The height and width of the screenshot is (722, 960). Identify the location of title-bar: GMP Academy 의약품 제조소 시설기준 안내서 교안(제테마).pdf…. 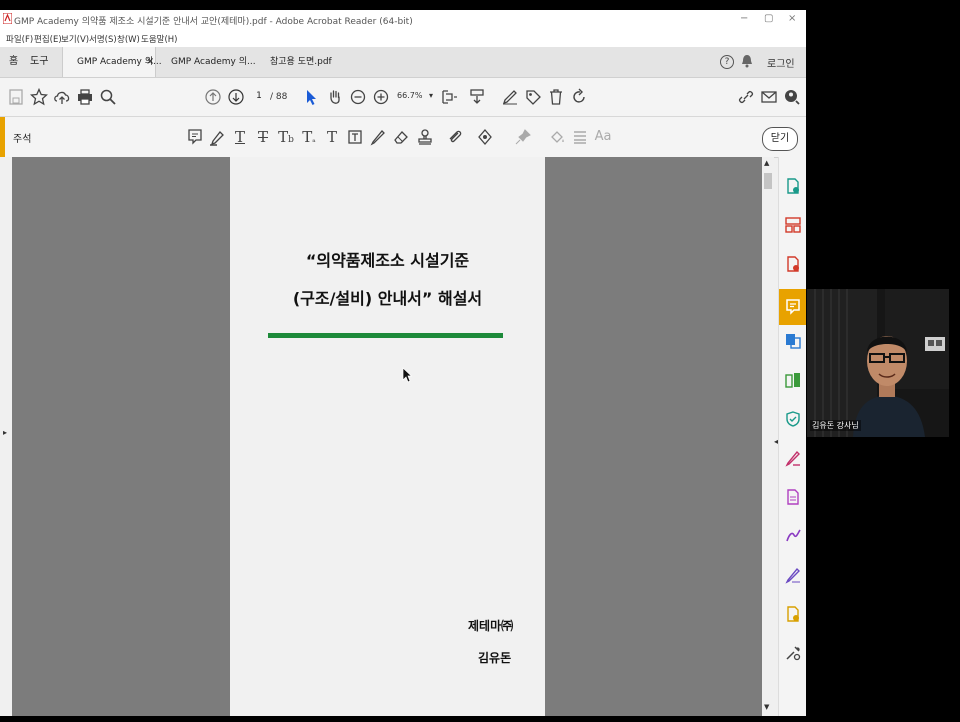
(403, 20).